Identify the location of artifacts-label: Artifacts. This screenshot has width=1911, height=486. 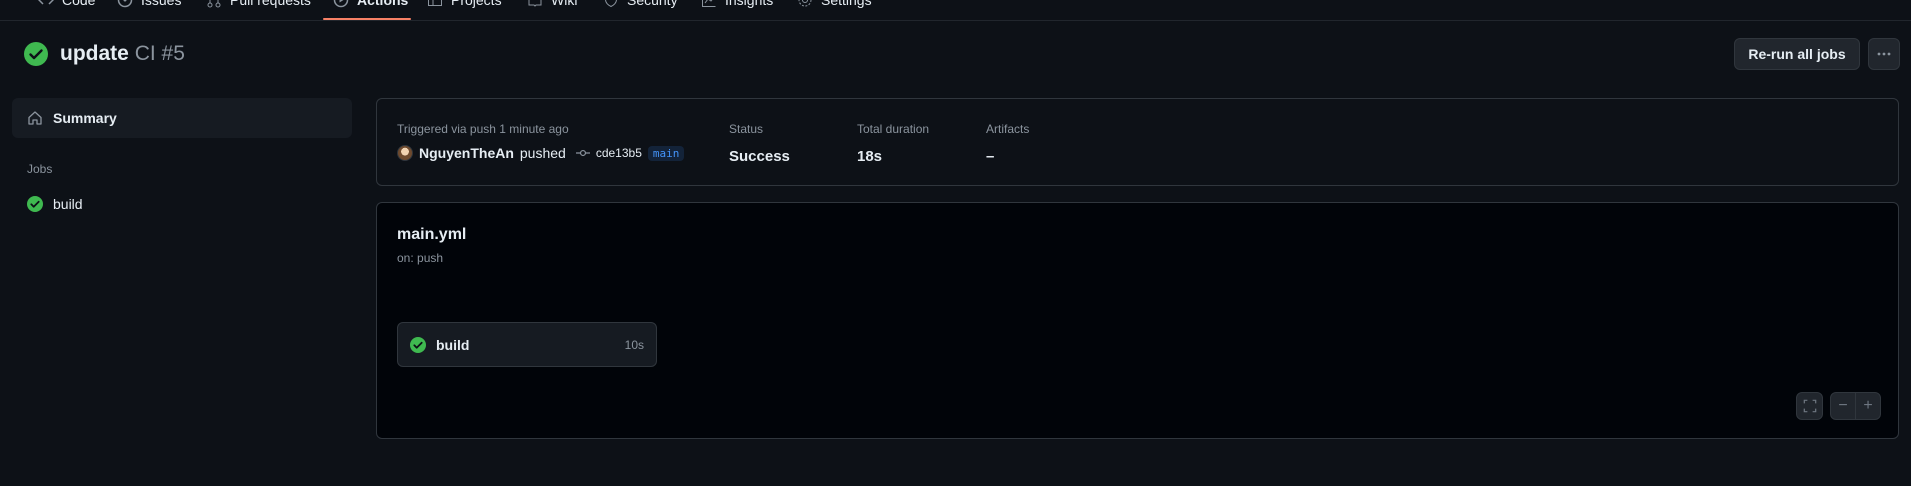
(1008, 129).